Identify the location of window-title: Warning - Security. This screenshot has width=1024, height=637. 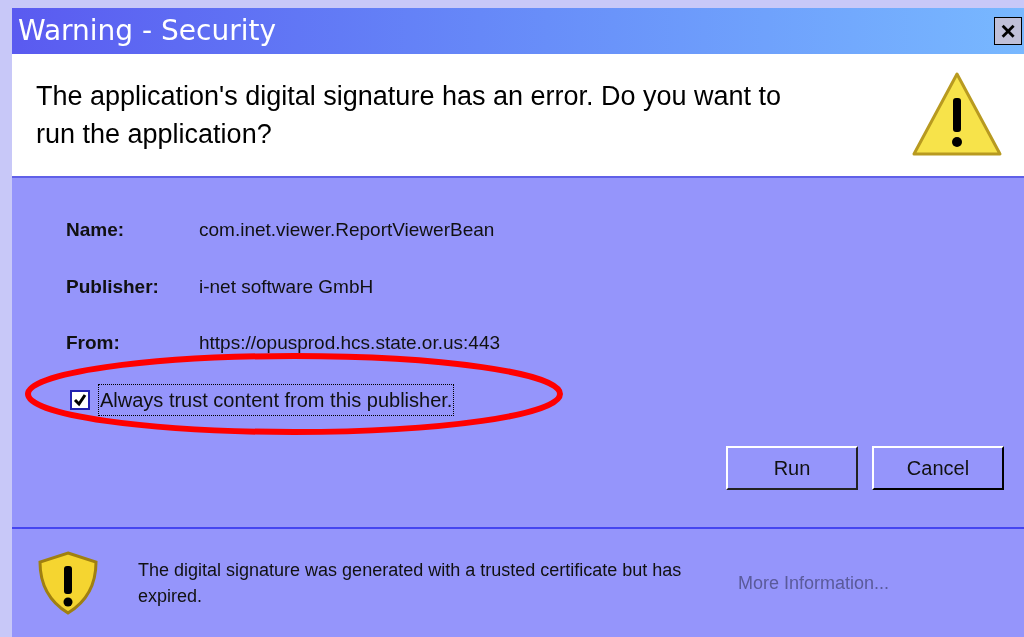
(147, 31).